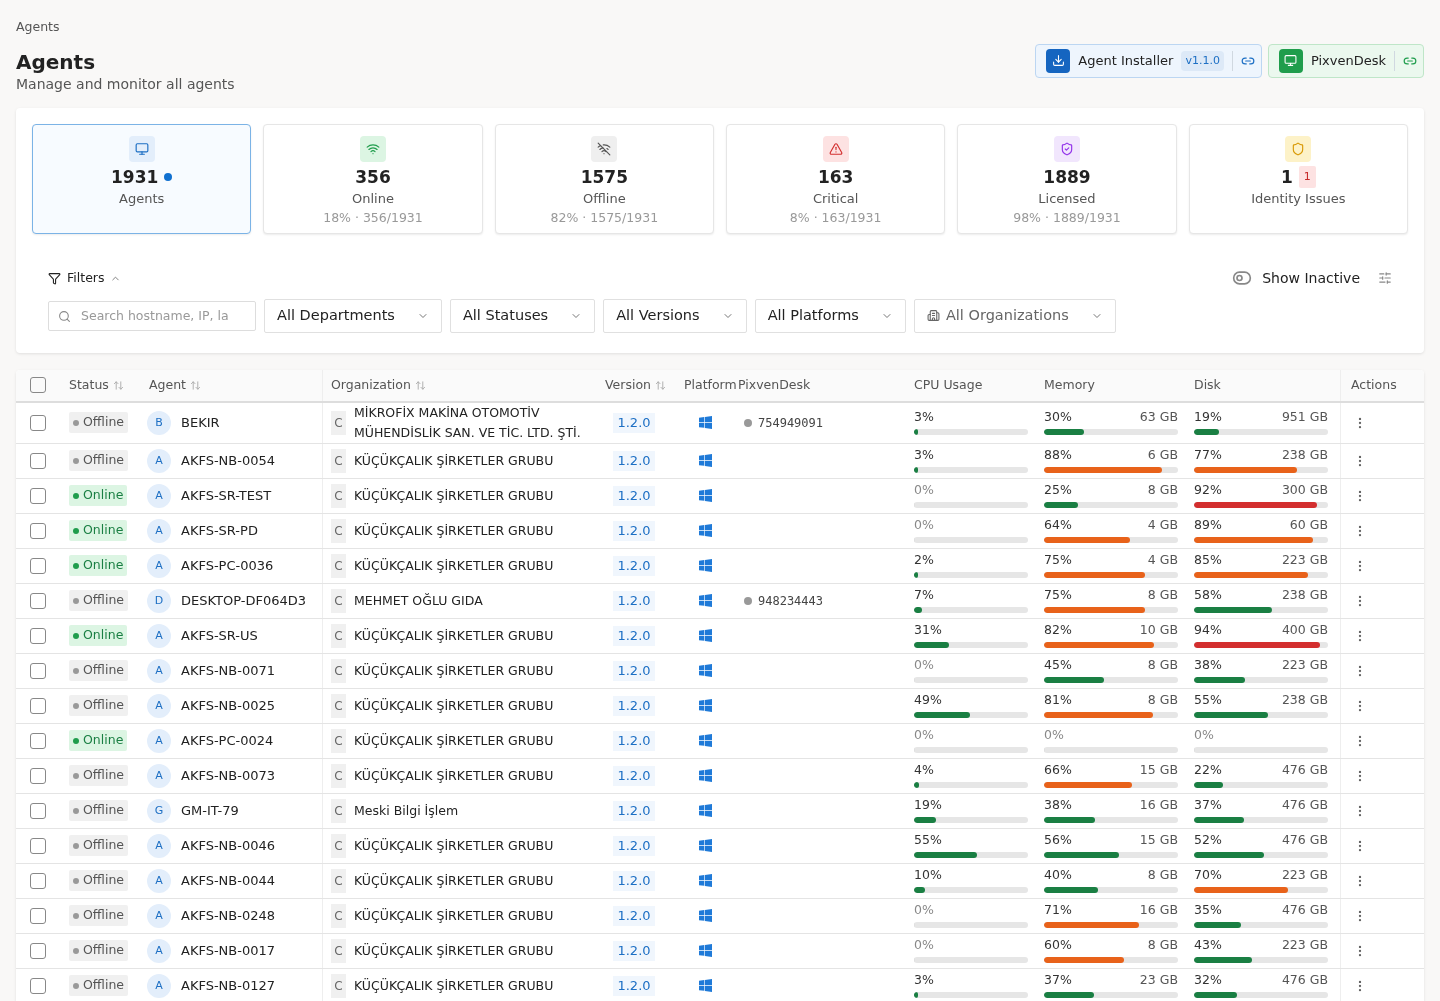  What do you see at coordinates (226, 496) in the screenshot?
I see `agent-name: AKFS-SR-TEST` at bounding box center [226, 496].